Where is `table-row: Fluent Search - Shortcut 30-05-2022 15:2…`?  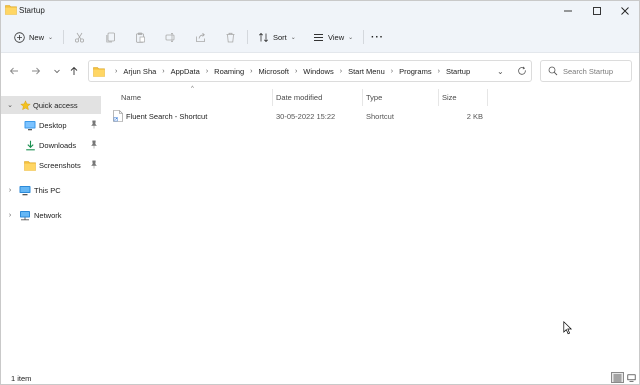
table-row: Fluent Search - Shortcut 30-05-2022 15:2… is located at coordinates (299, 116).